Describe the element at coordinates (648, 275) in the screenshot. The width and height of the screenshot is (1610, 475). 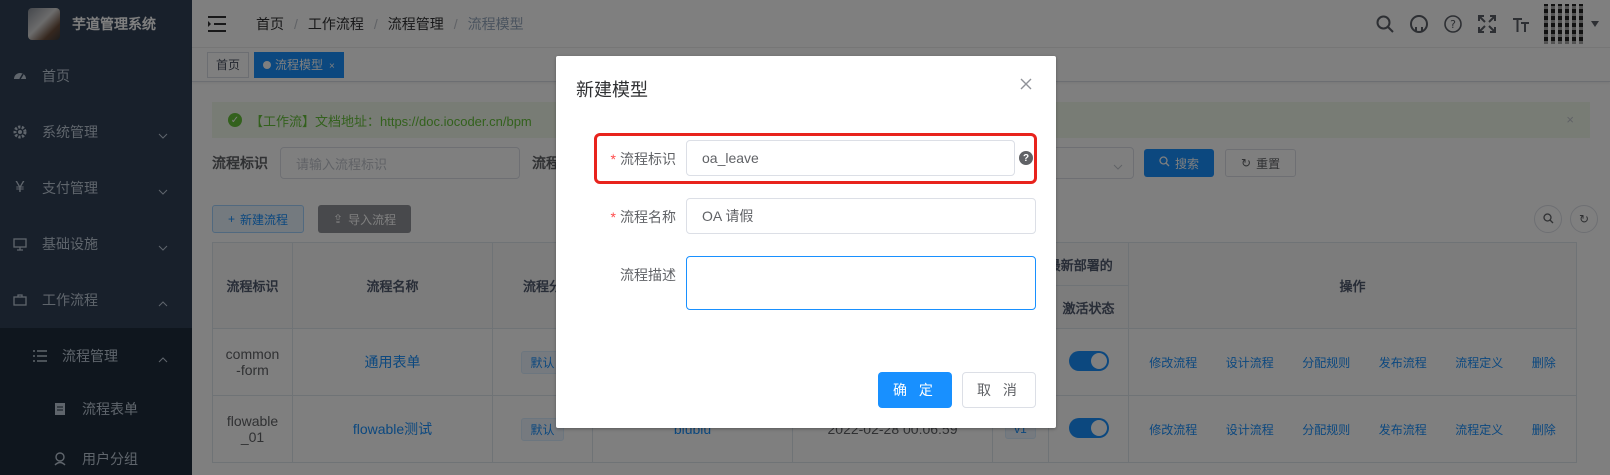
I see `desc-label: 流程描述` at that location.